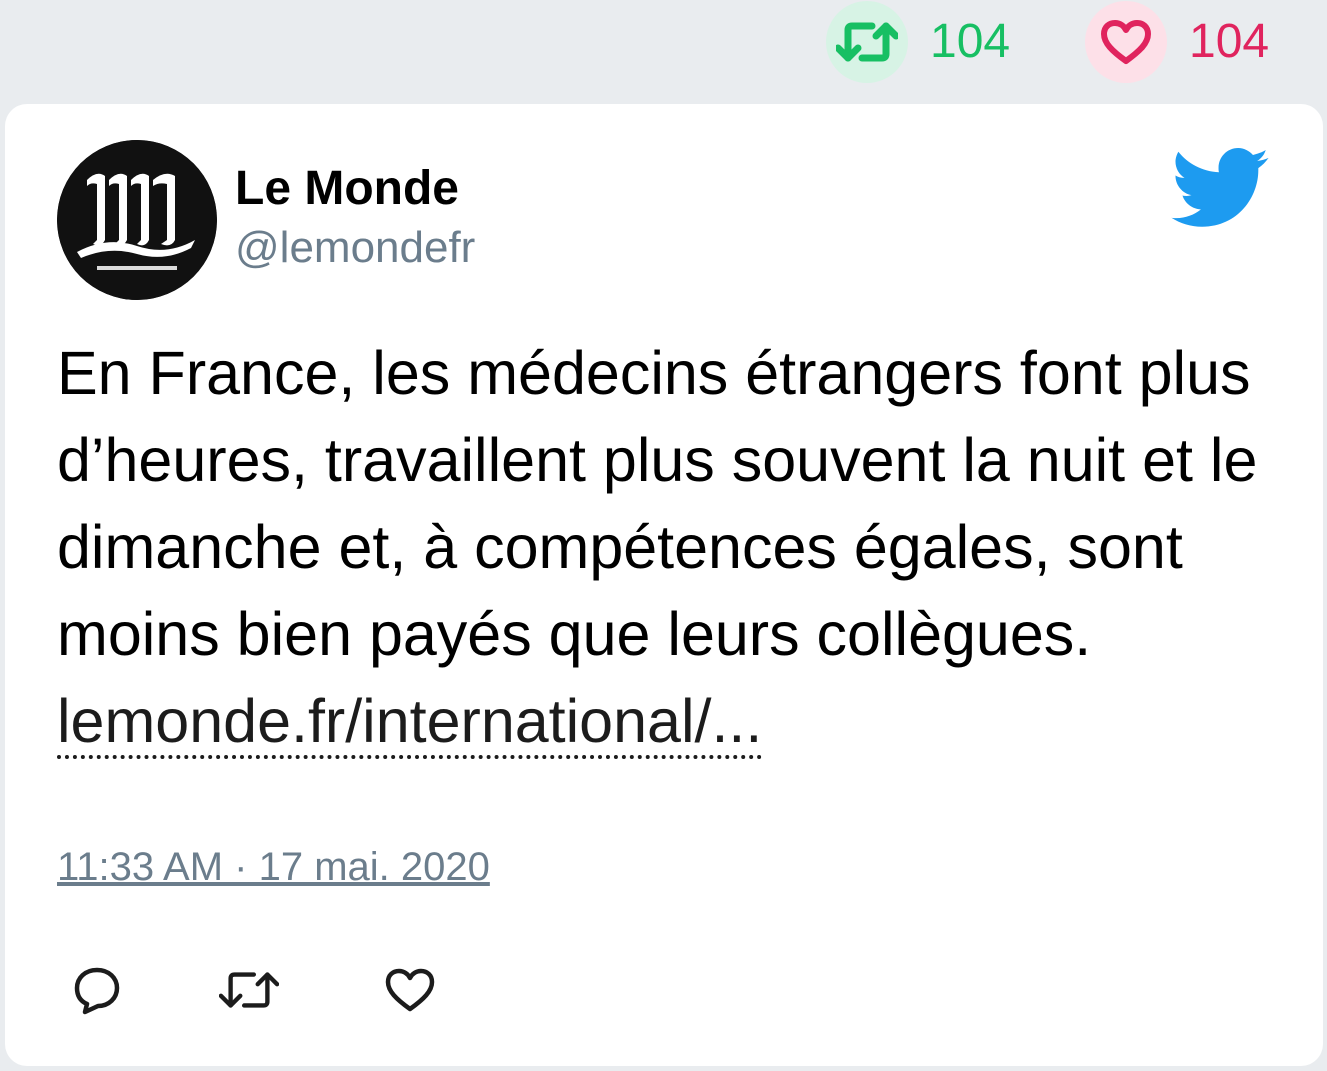 The image size is (1327, 1071). I want to click on reply-icon, so click(97, 990).